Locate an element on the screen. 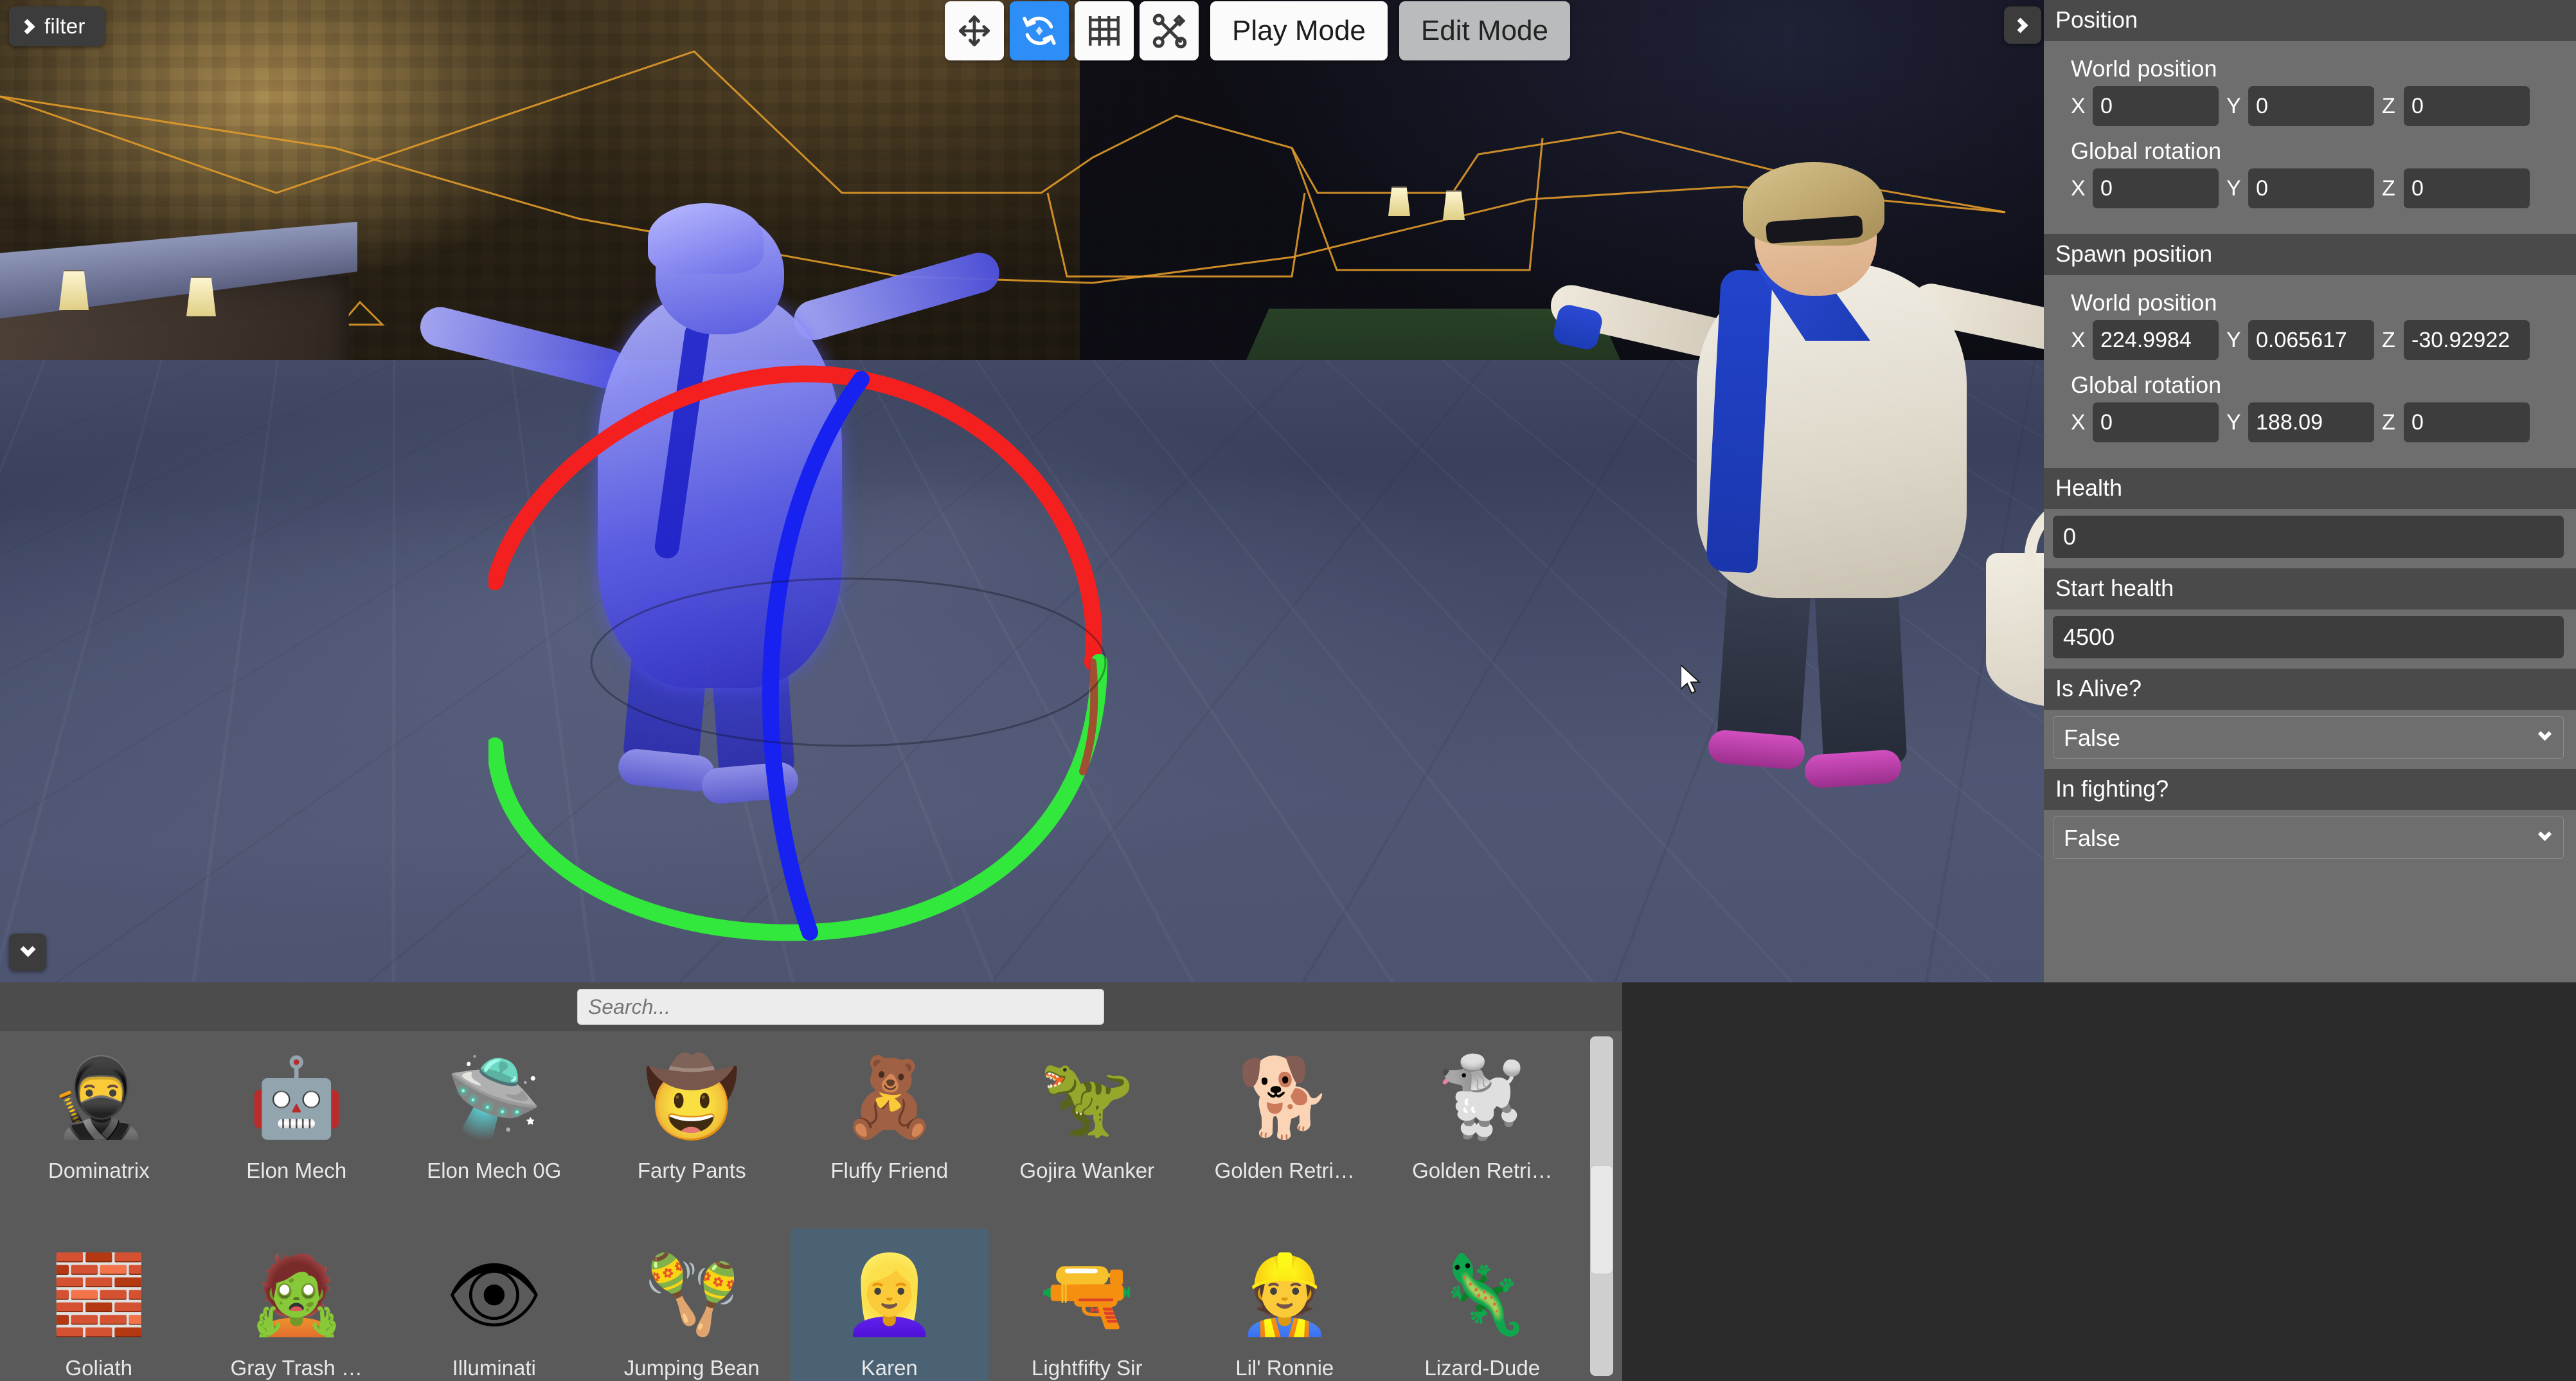  asset-thumbnail-icon: 🦖 is located at coordinates (1087, 1097).